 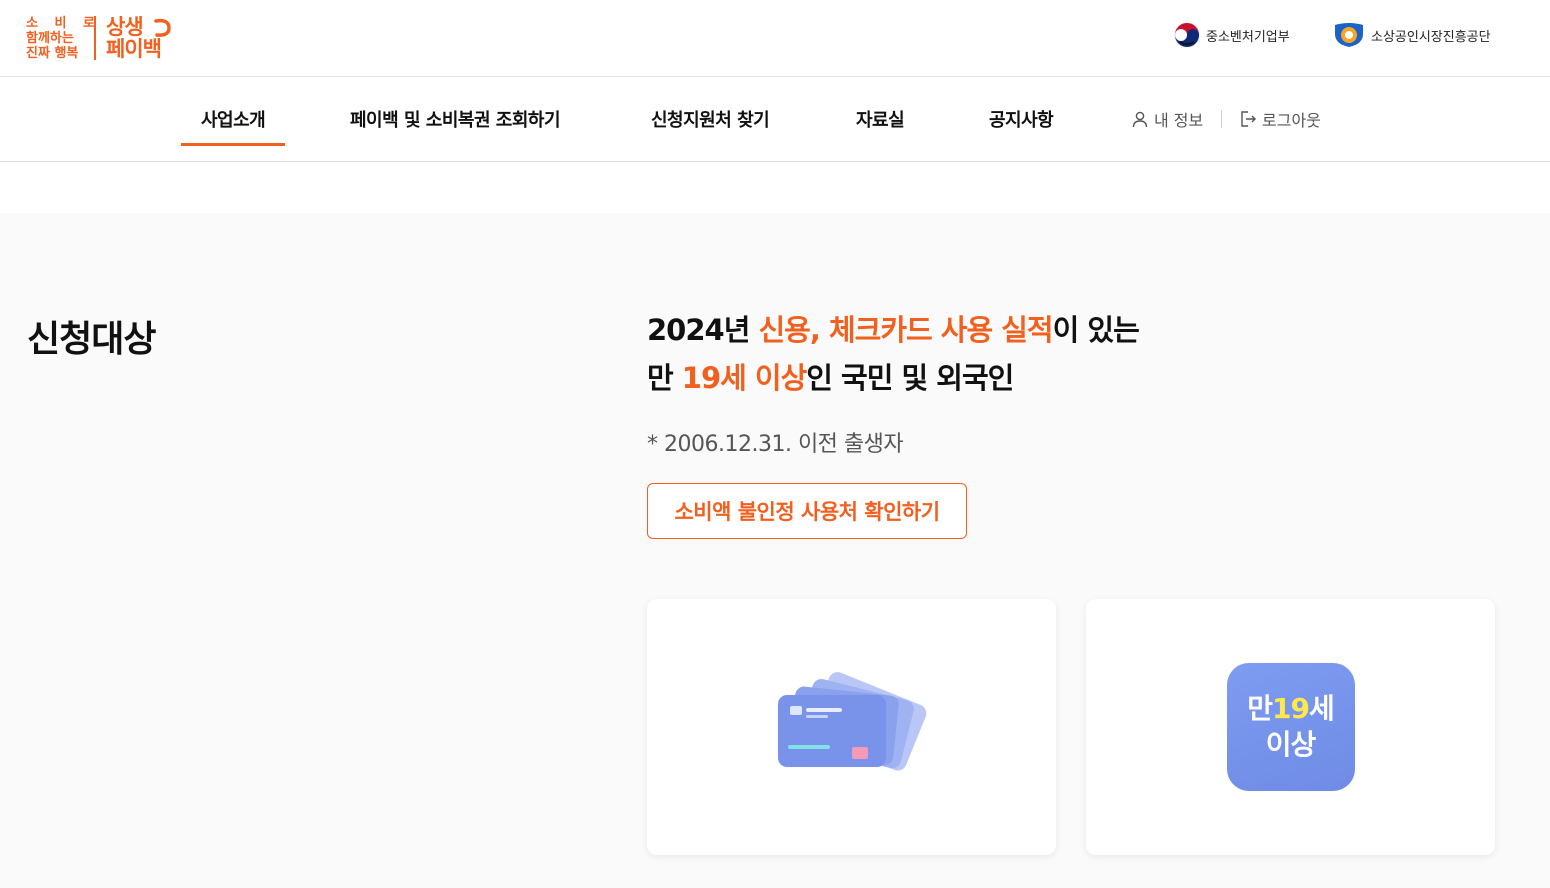 I want to click on section-title: 신청대상, so click(x=91, y=339).